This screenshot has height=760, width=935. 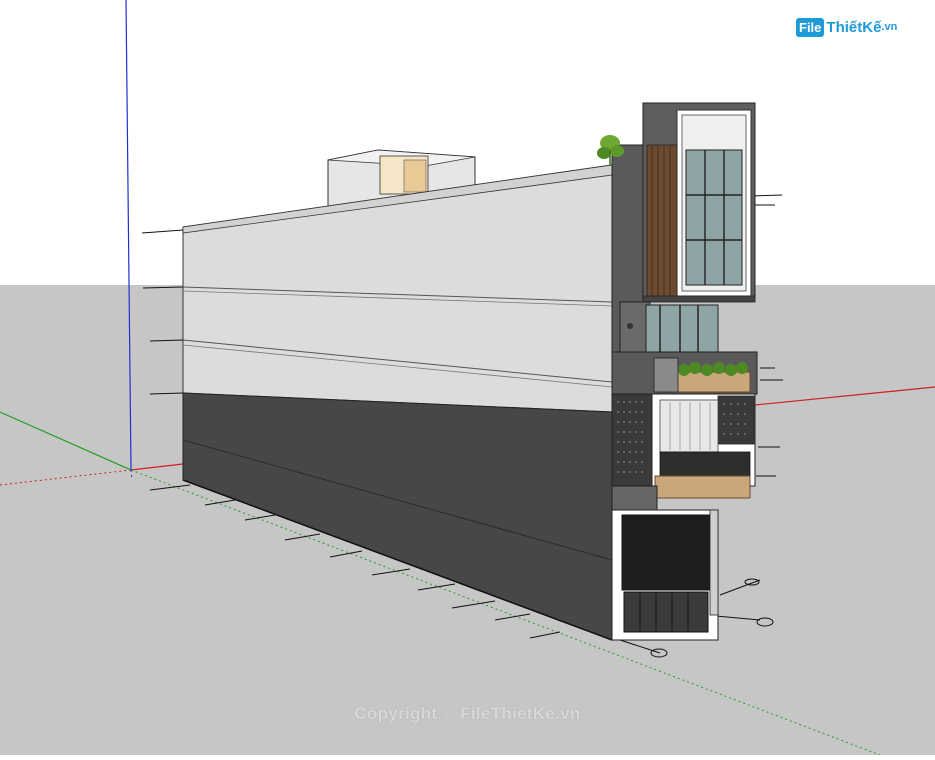 I want to click on wall-light, so click(x=630, y=326).